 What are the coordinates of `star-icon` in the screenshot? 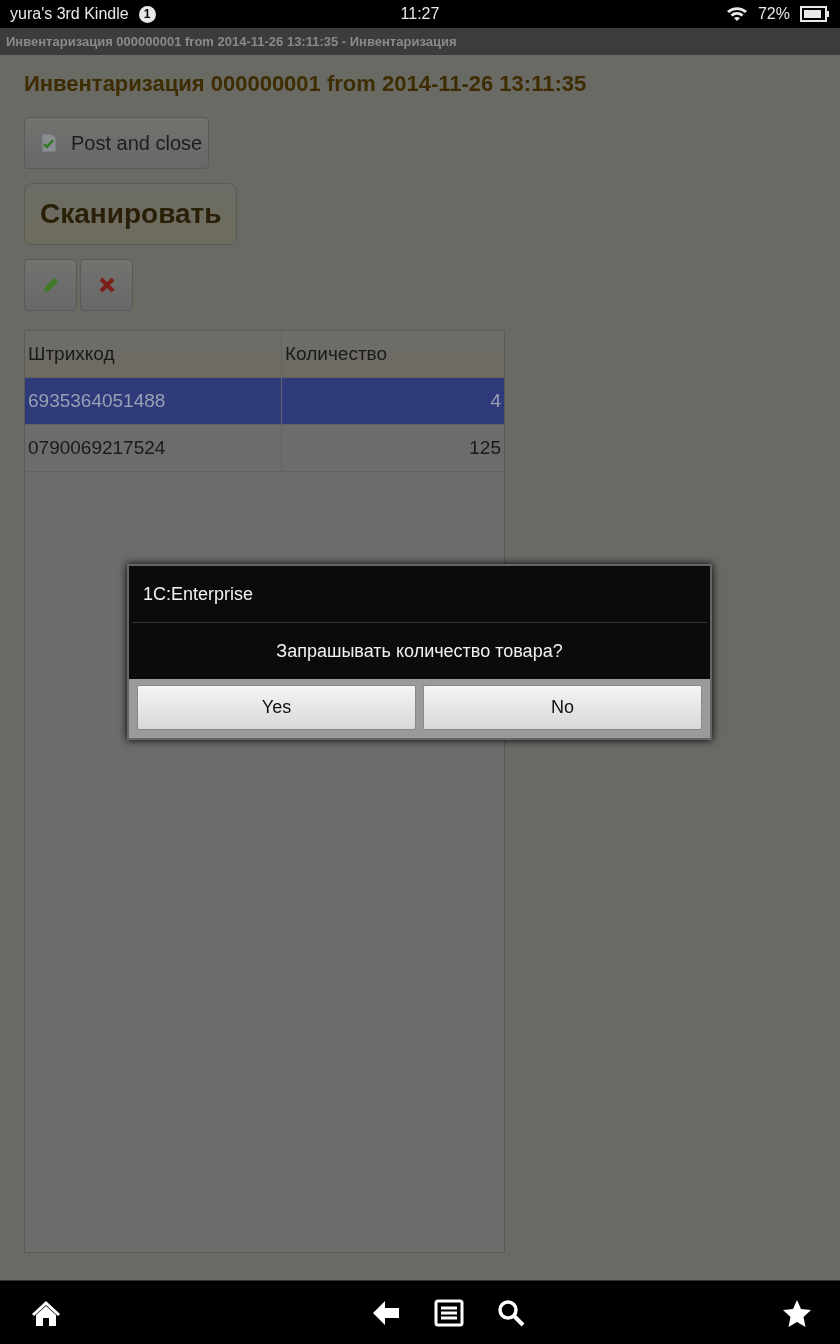 It's located at (797, 1312).